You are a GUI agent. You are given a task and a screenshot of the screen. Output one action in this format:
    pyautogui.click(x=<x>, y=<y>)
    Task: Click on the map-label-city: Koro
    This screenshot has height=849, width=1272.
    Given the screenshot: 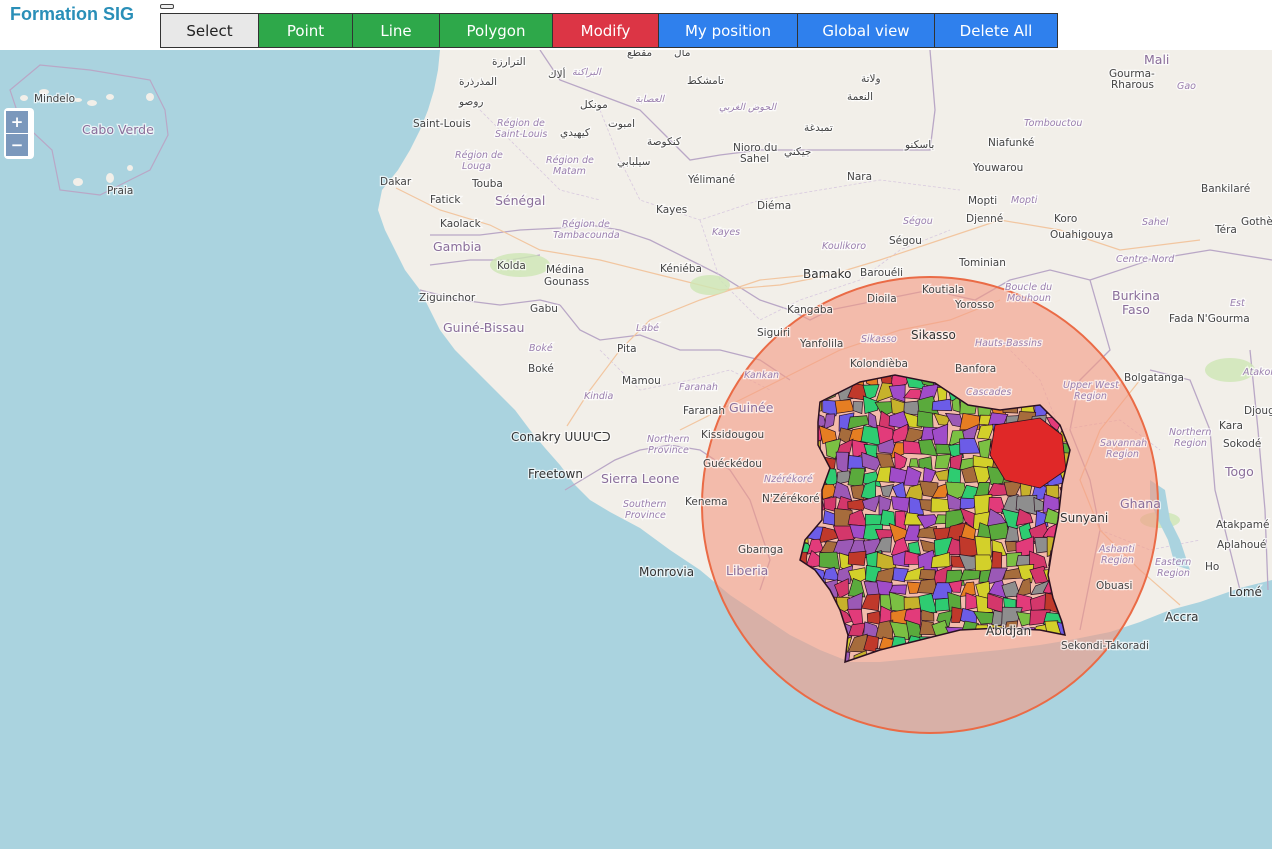 What is the action you would take?
    pyautogui.click(x=1065, y=219)
    